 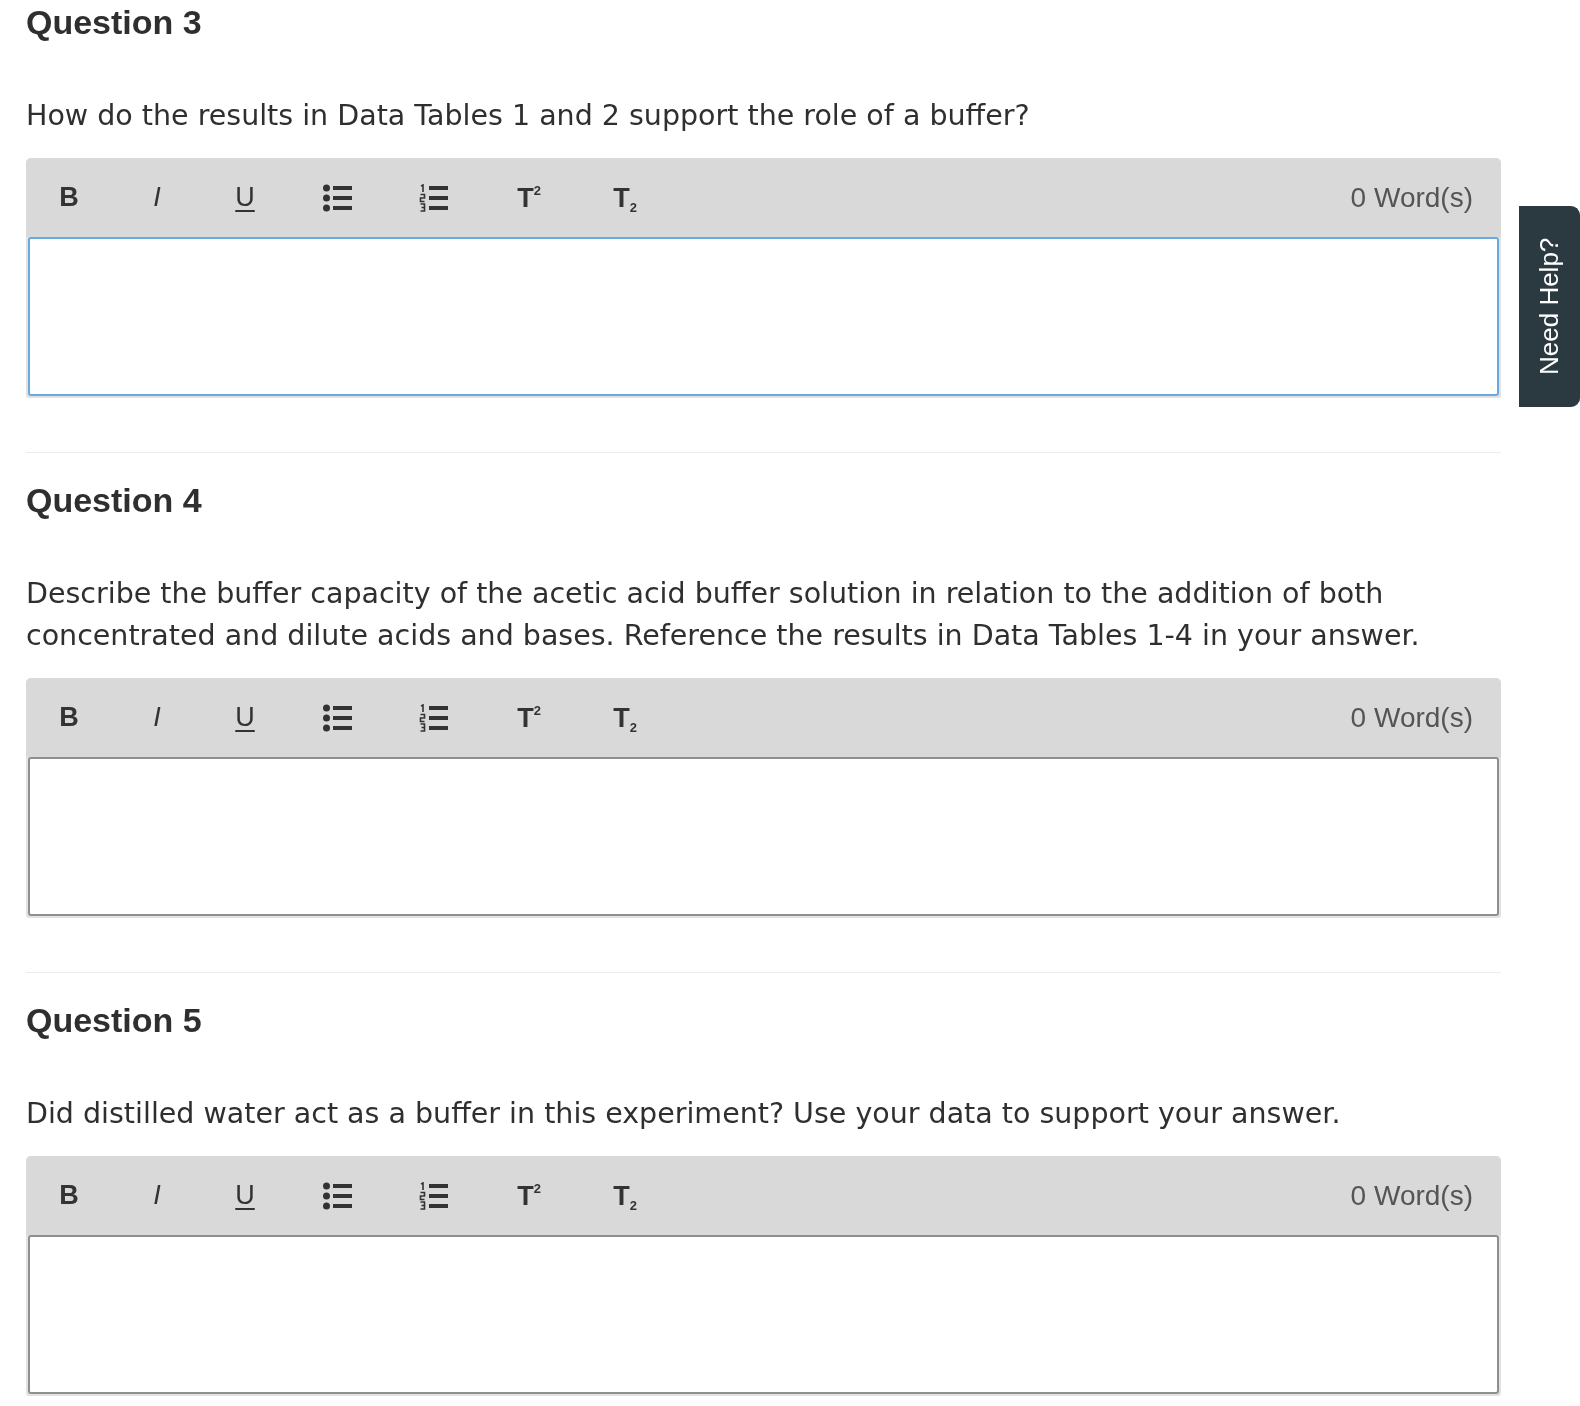 What do you see at coordinates (114, 1020) in the screenshot?
I see `question-heading: Question 5` at bounding box center [114, 1020].